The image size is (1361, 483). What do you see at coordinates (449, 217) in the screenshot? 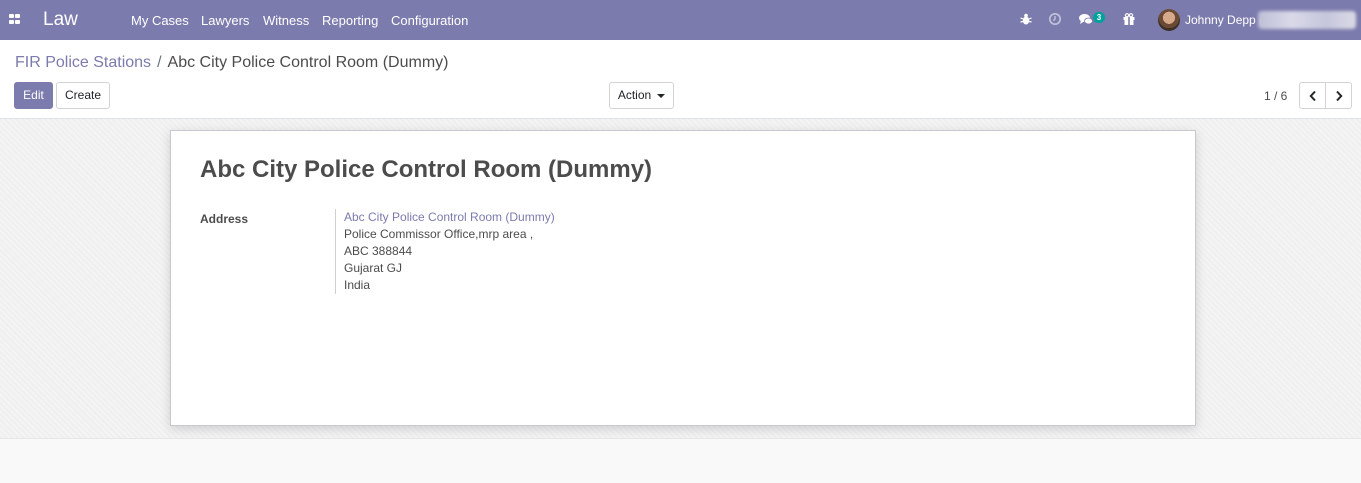
I see `address-name-link: Abc City Police Control Room (Dummy)` at bounding box center [449, 217].